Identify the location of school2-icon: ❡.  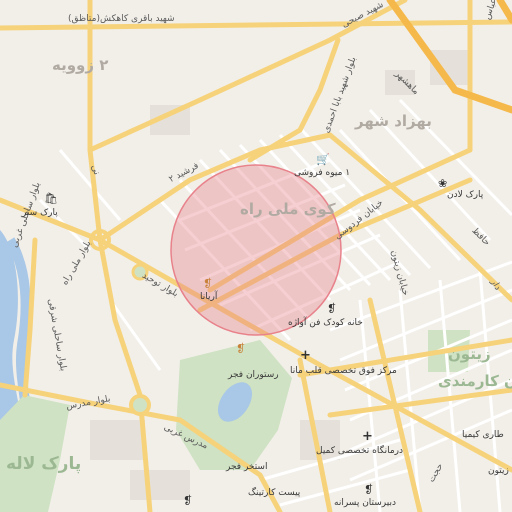
(368, 489).